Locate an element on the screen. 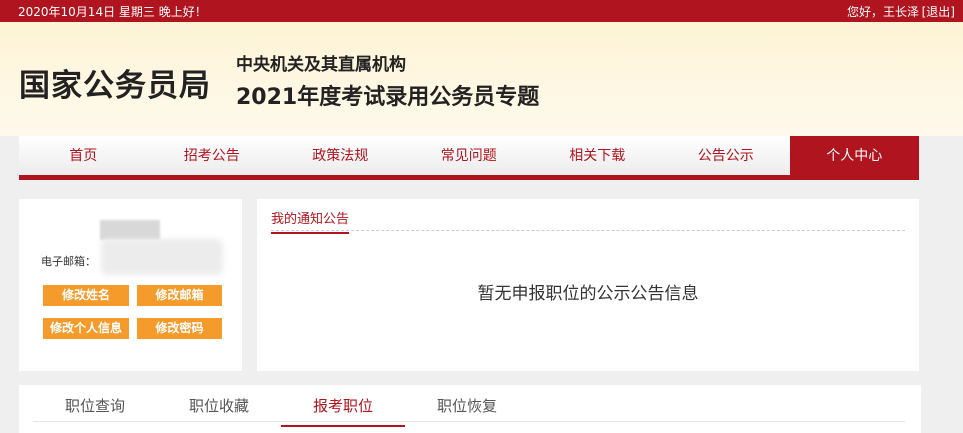  position-tabs: 职位查询 职位收藏 报考职位 职位恢复 is located at coordinates (470, 409).